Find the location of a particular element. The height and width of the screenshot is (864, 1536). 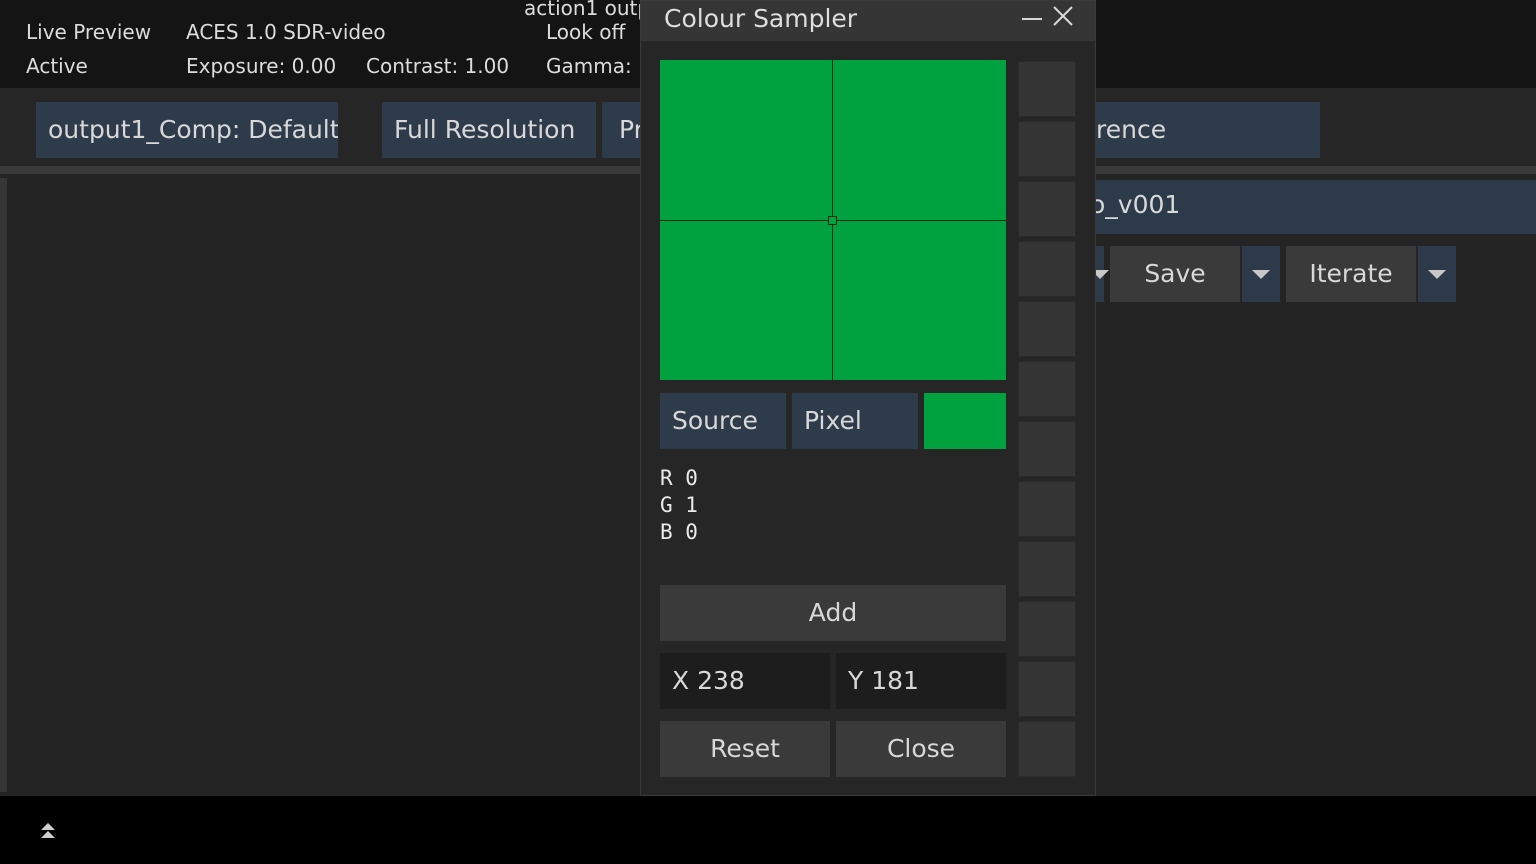

reference-button: rence is located at coordinates (1208, 130).